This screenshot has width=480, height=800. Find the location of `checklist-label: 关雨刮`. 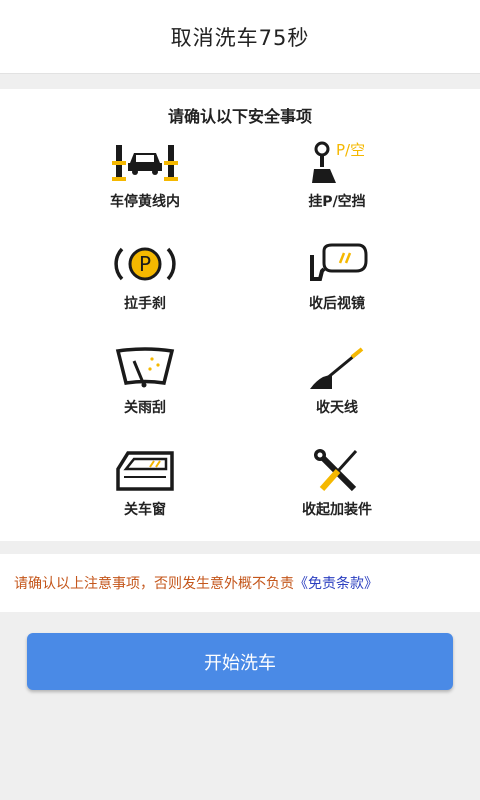

checklist-label: 关雨刮 is located at coordinates (145, 408).